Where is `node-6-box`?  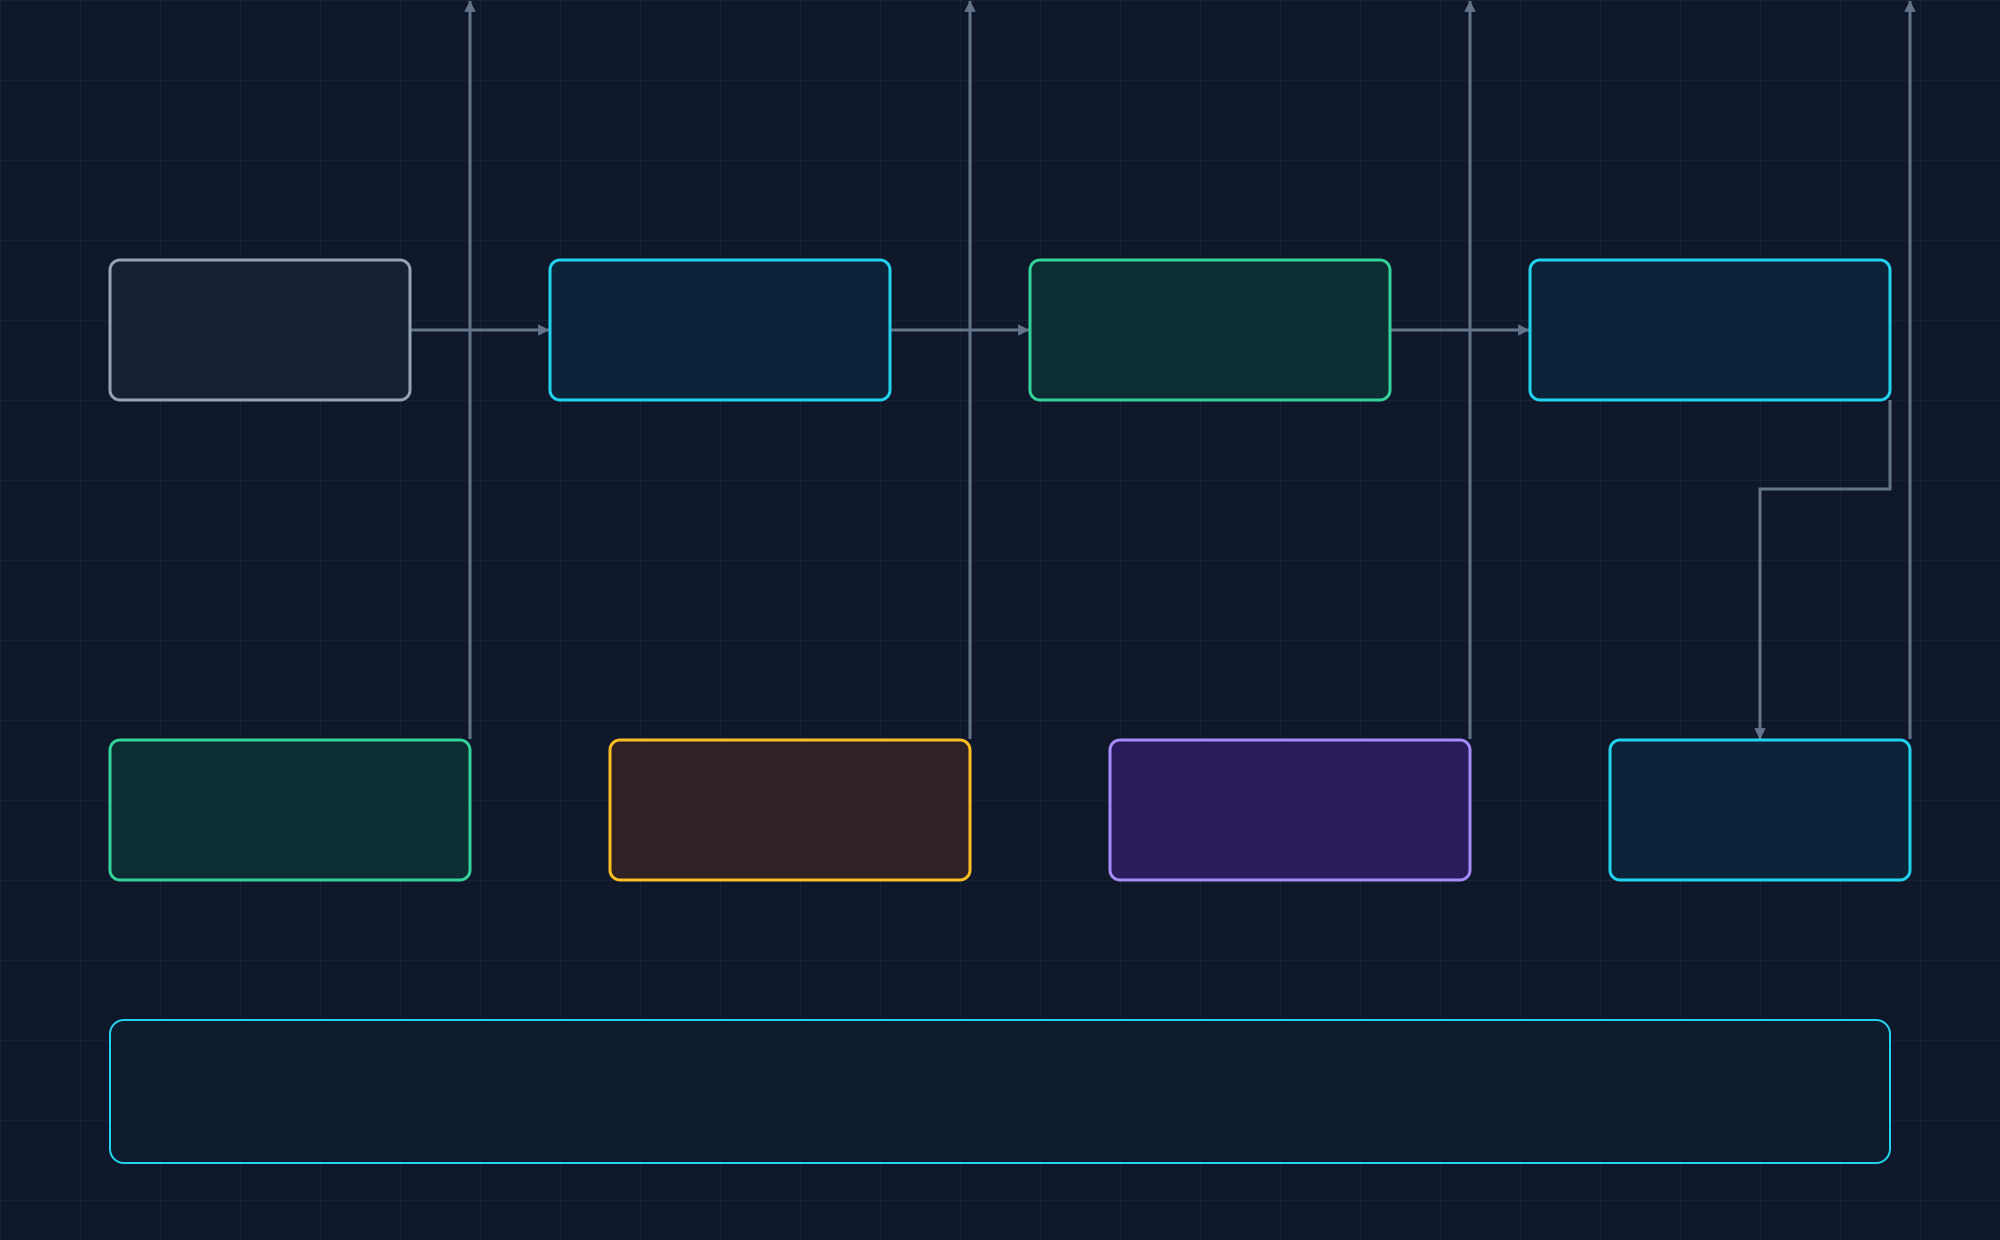 node-6-box is located at coordinates (790, 810).